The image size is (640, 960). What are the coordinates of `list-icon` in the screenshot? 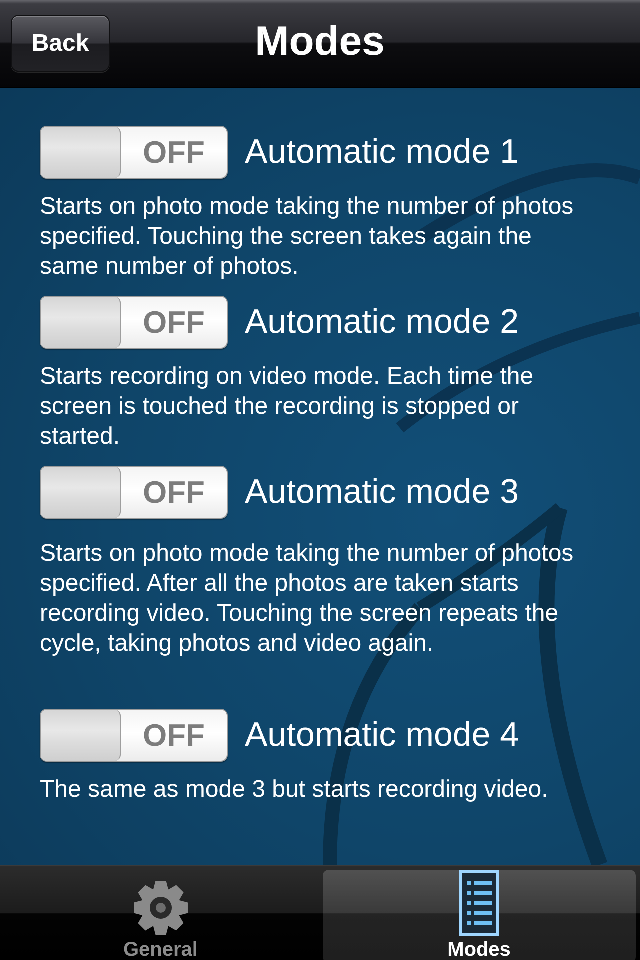 It's located at (479, 903).